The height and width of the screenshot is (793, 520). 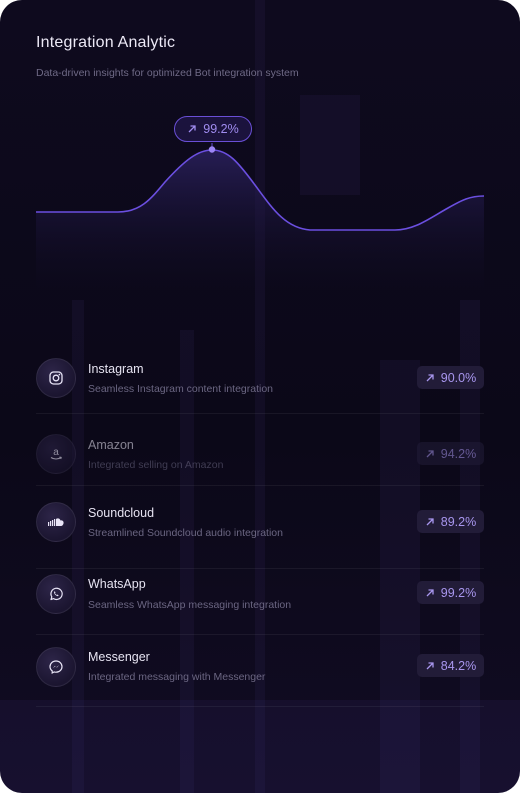 I want to click on integration-value-badge: 99.2%, so click(x=450, y=592).